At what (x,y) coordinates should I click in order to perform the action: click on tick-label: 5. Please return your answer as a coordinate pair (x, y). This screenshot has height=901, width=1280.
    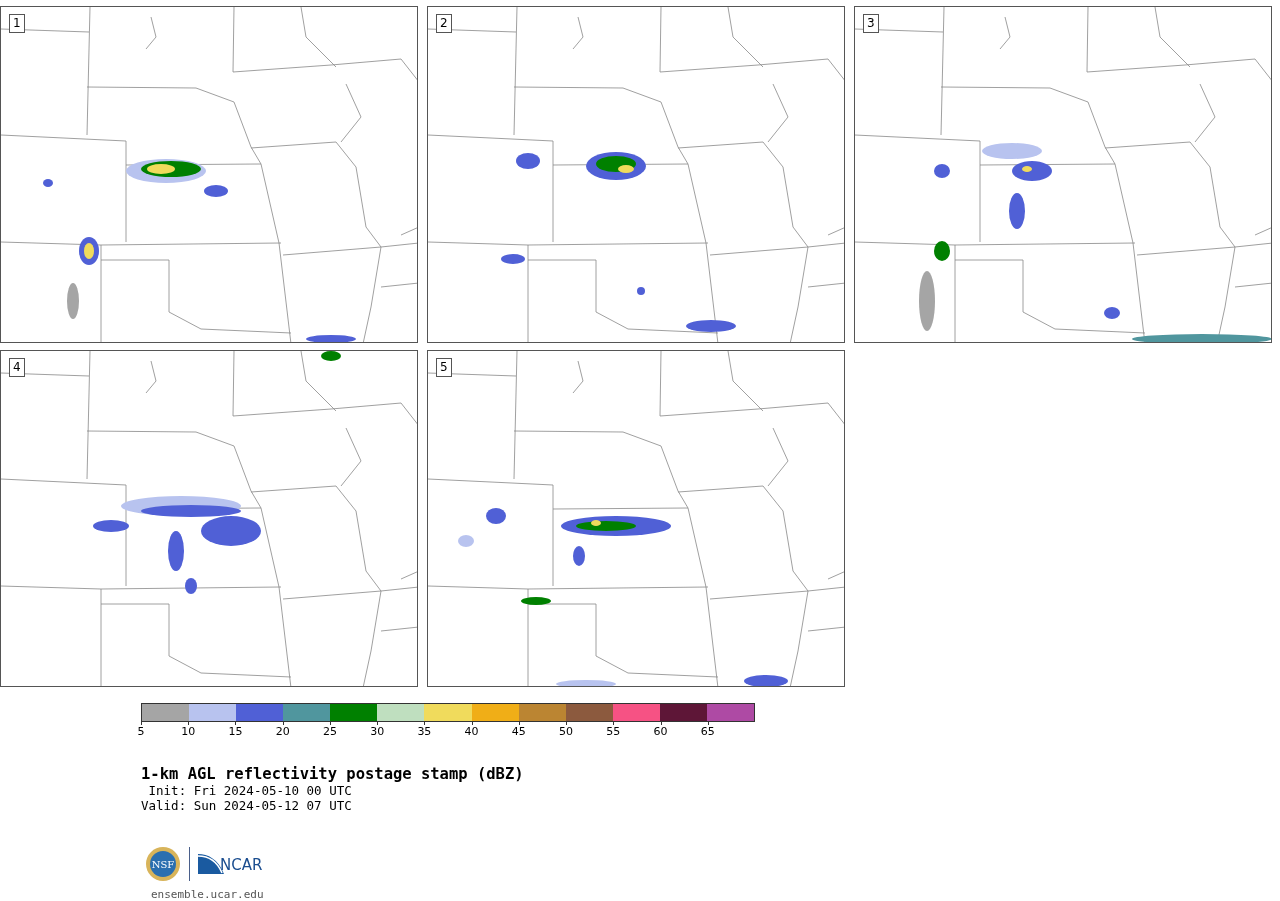
    Looking at the image, I should click on (141, 731).